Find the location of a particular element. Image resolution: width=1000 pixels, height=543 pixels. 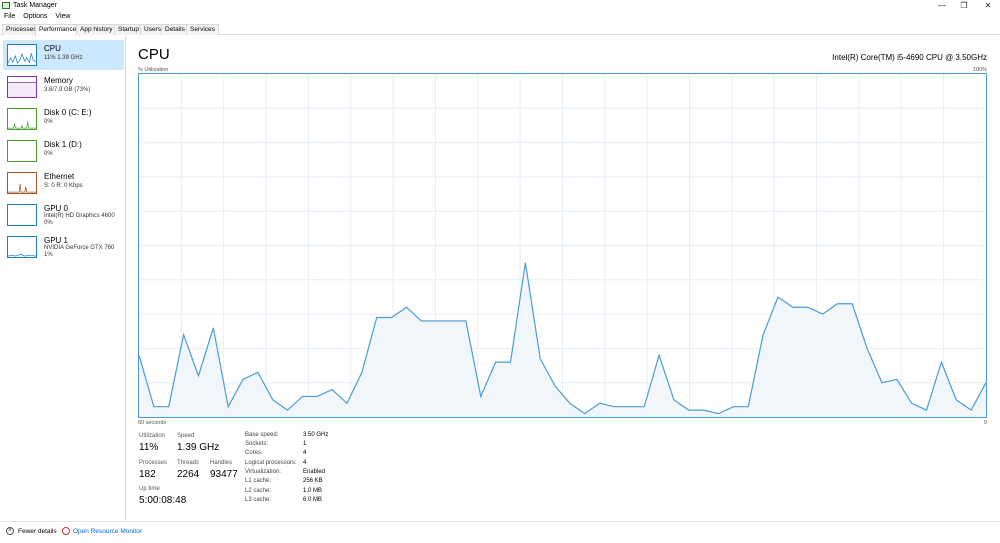

sidebar-item-detail: S: 0 R: 0 Kbps is located at coordinates (63, 186).